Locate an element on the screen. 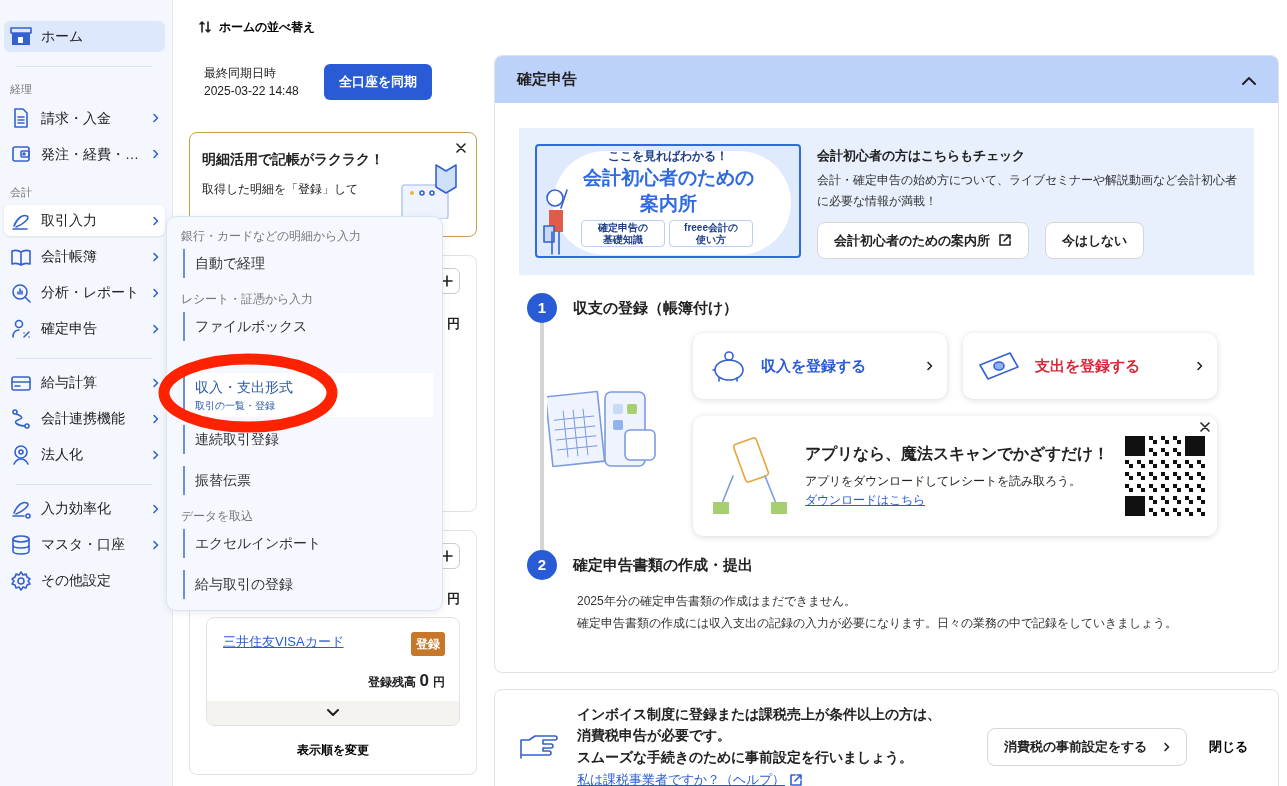  image-caption: ここを見ればわかる！ is located at coordinates (668, 156).